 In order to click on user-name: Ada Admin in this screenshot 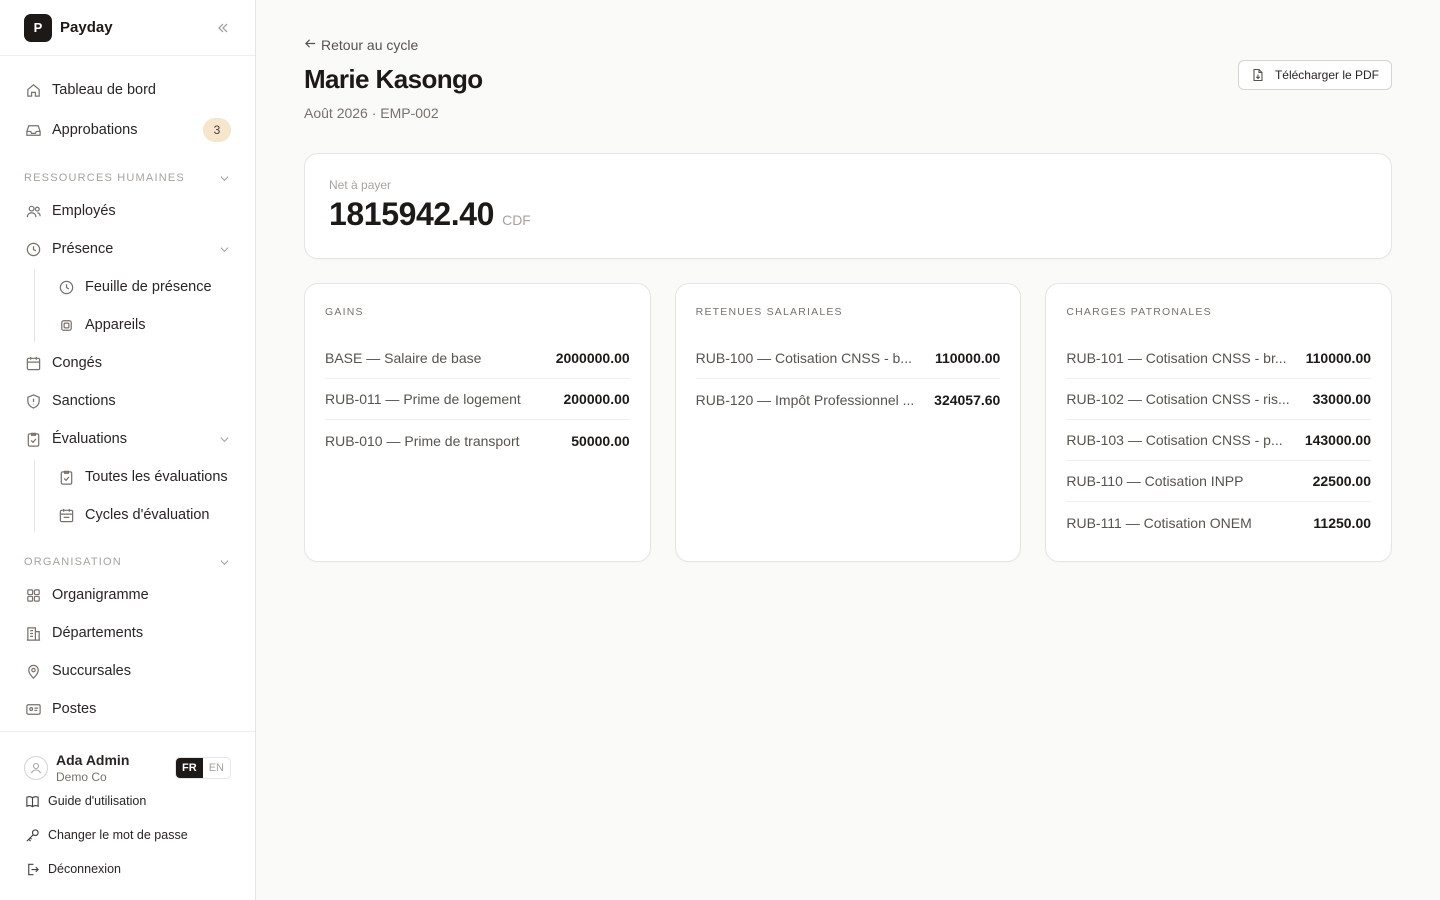, I will do `click(93, 760)`.